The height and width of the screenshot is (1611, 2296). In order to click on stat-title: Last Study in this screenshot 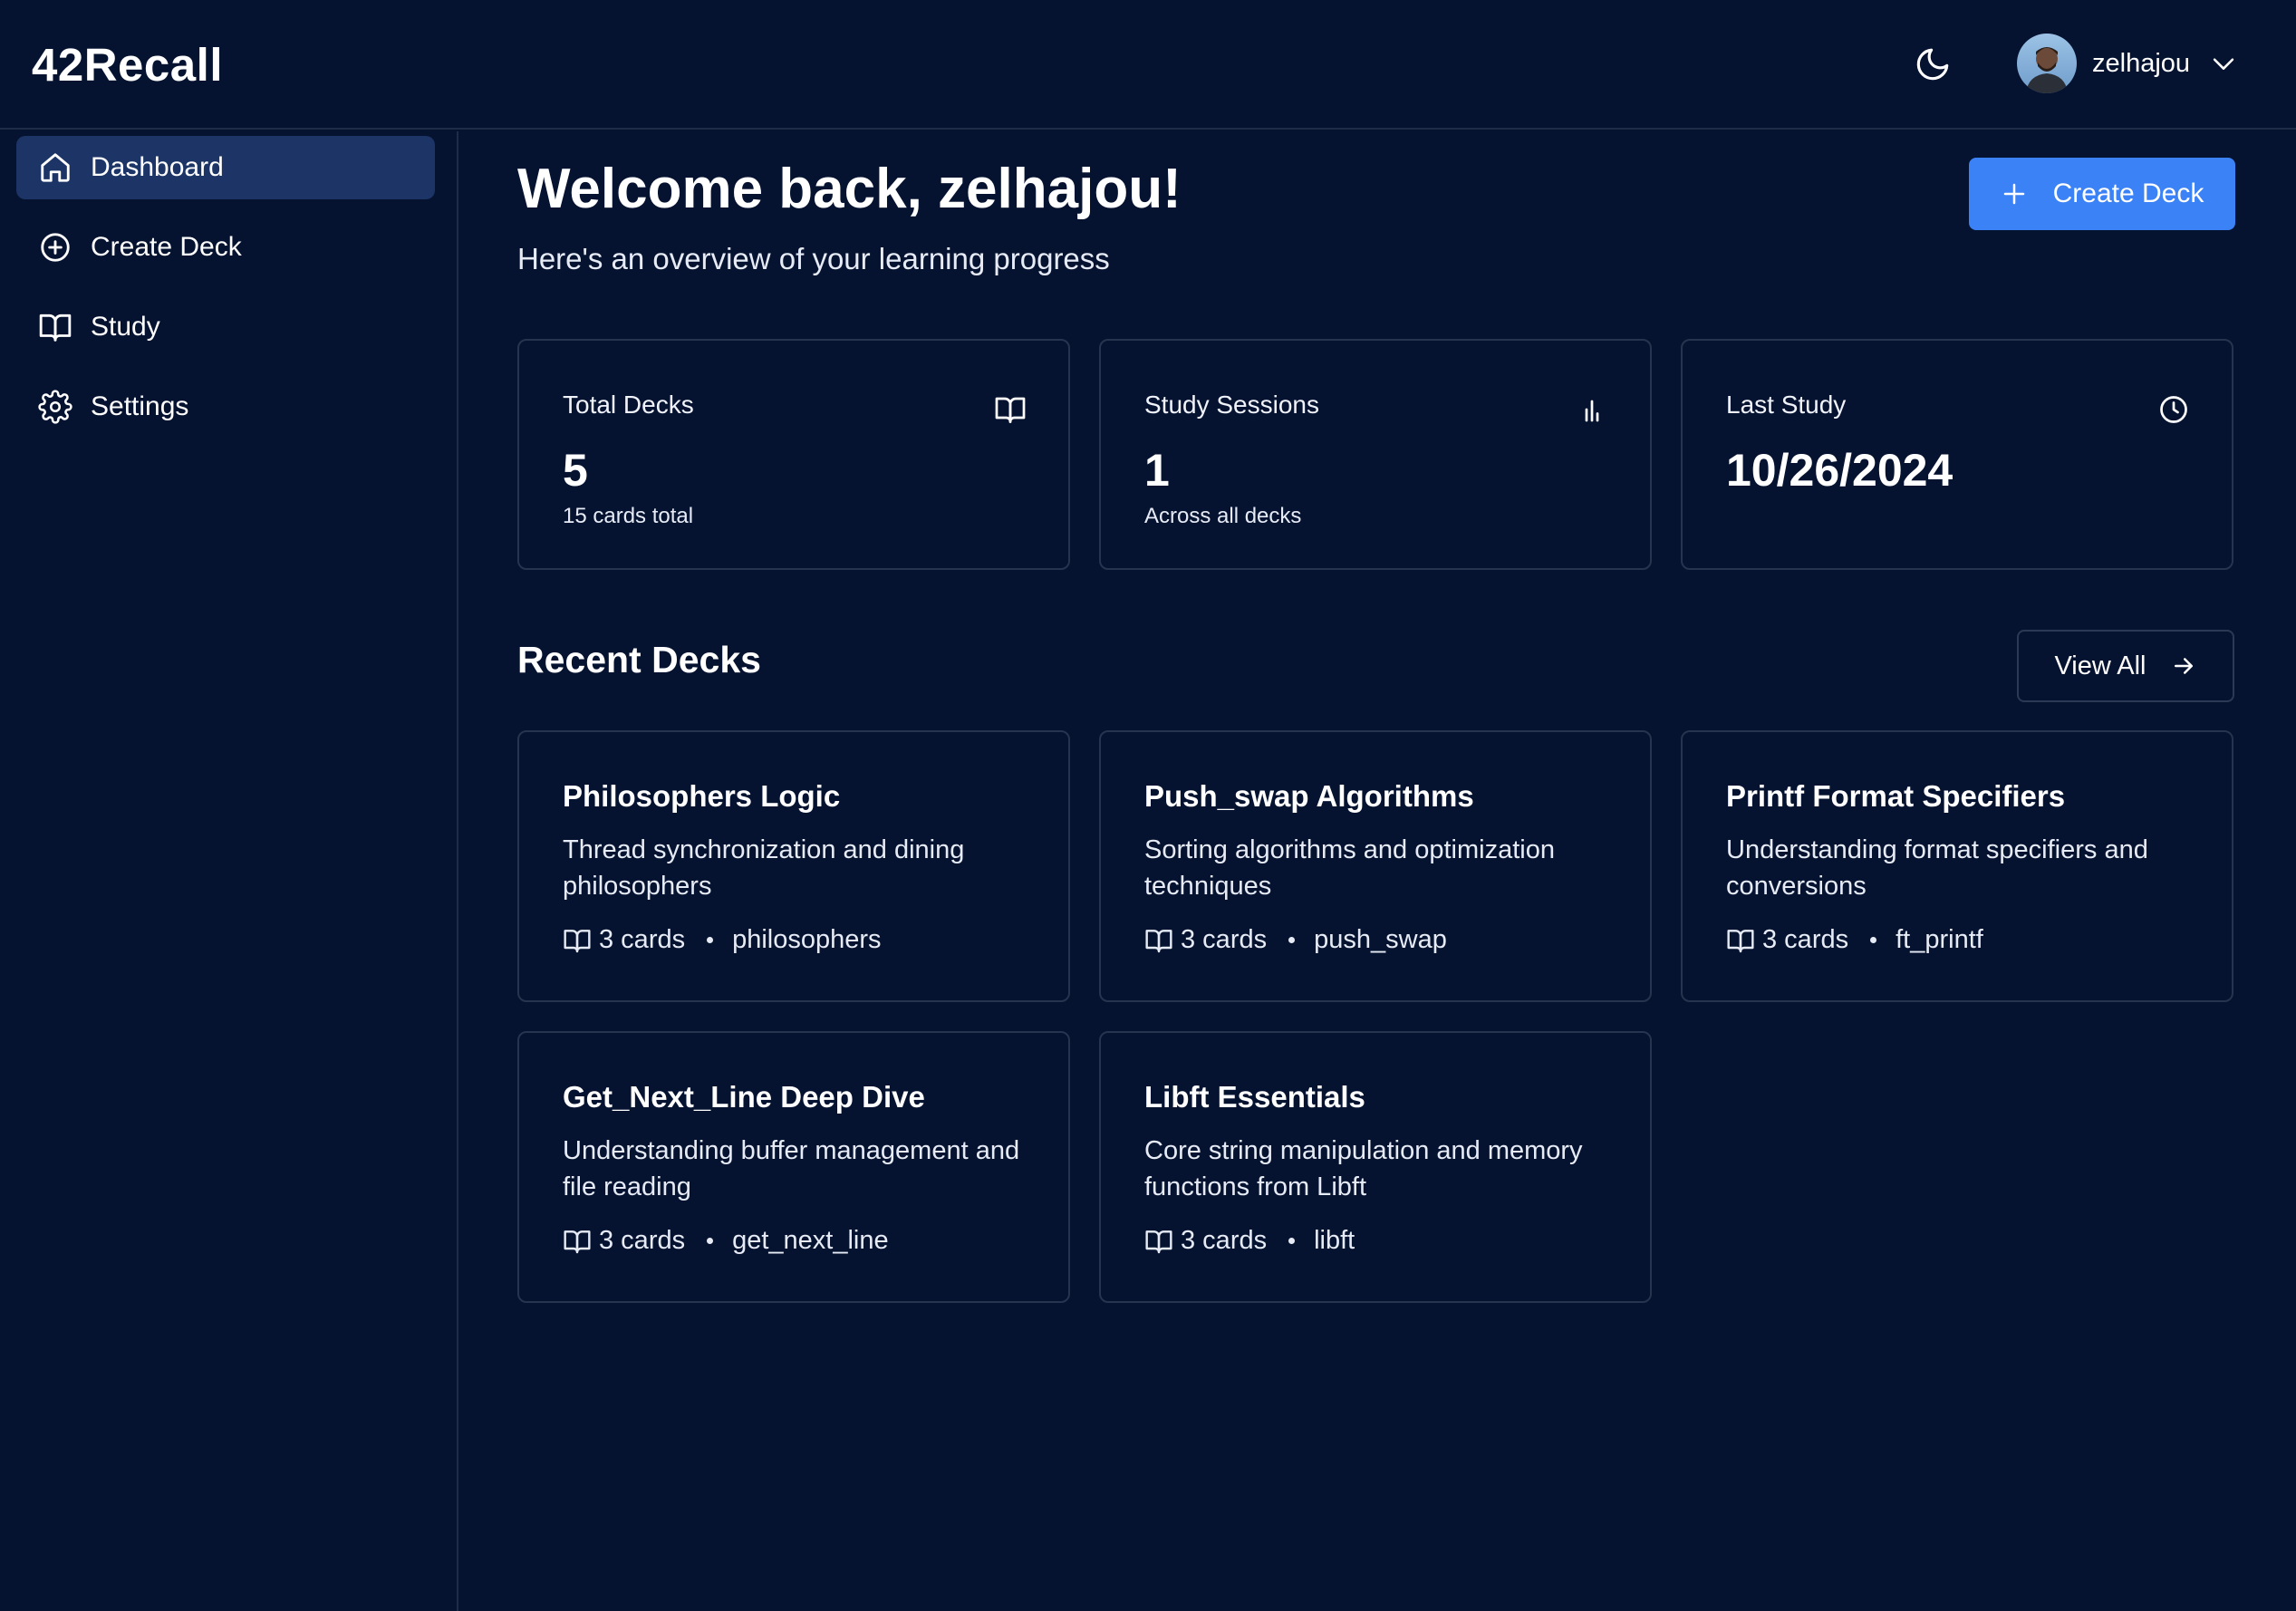, I will do `click(1787, 405)`.